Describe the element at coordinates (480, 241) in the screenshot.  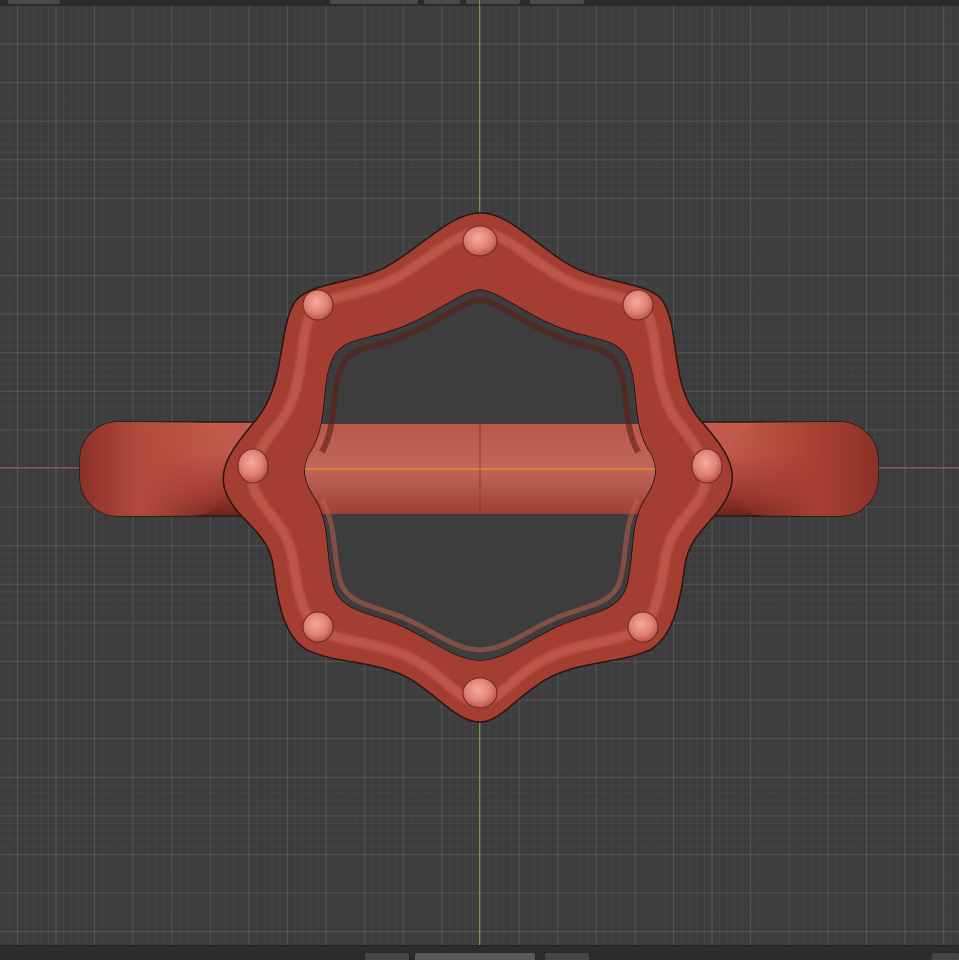
I see `bead-top` at that location.